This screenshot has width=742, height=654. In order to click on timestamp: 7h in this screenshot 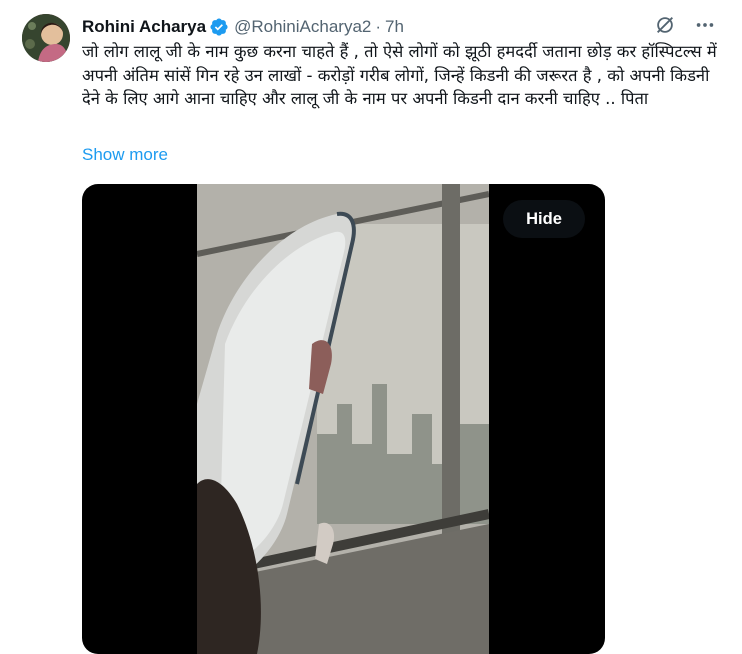, I will do `click(394, 27)`.